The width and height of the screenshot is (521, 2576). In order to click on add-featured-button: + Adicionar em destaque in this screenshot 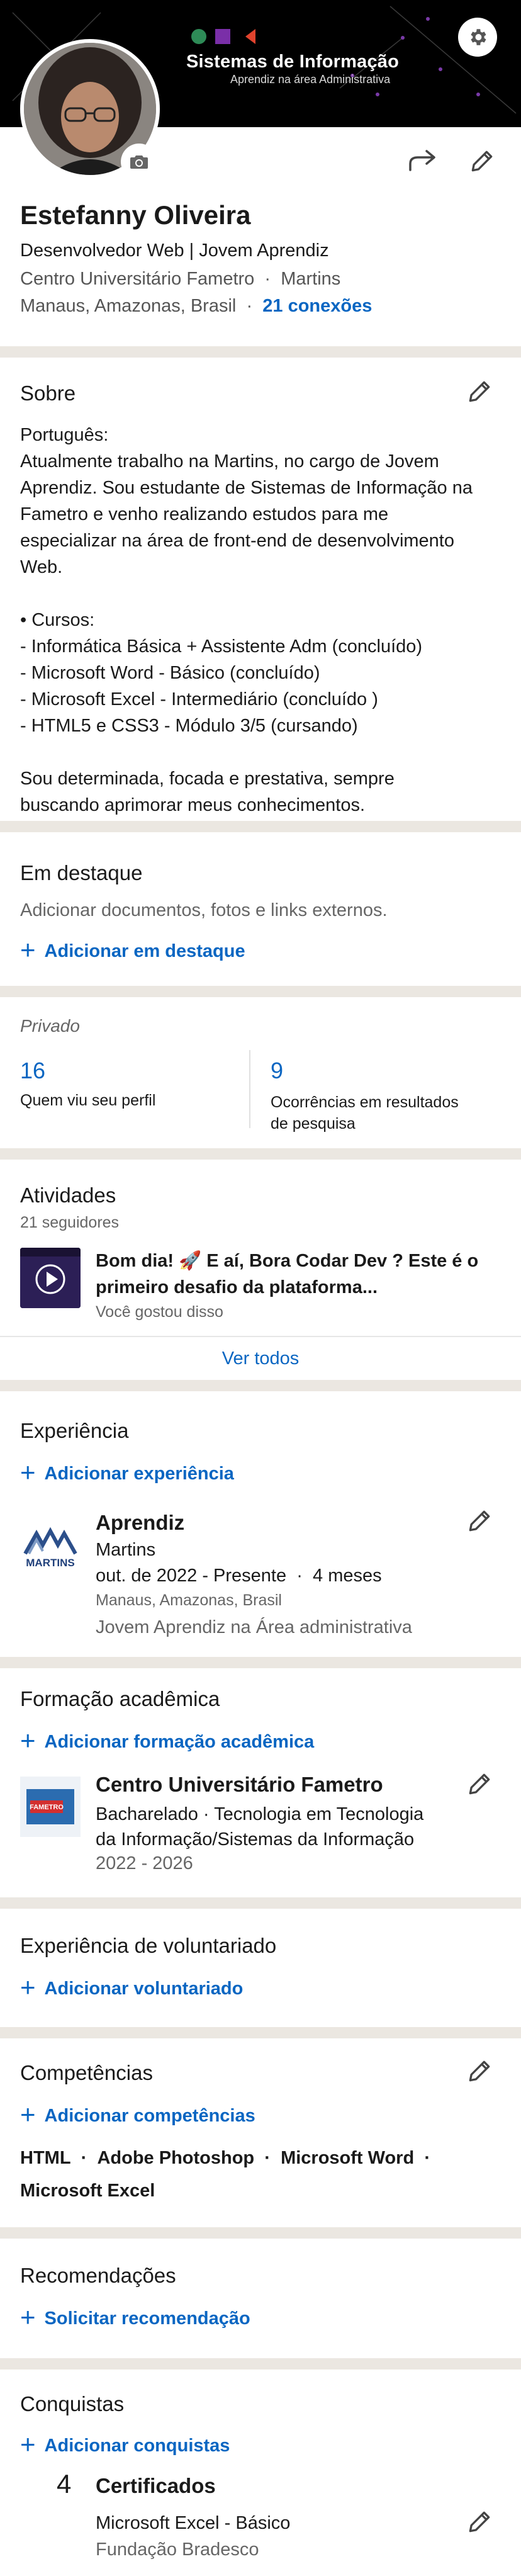, I will do `click(132, 949)`.